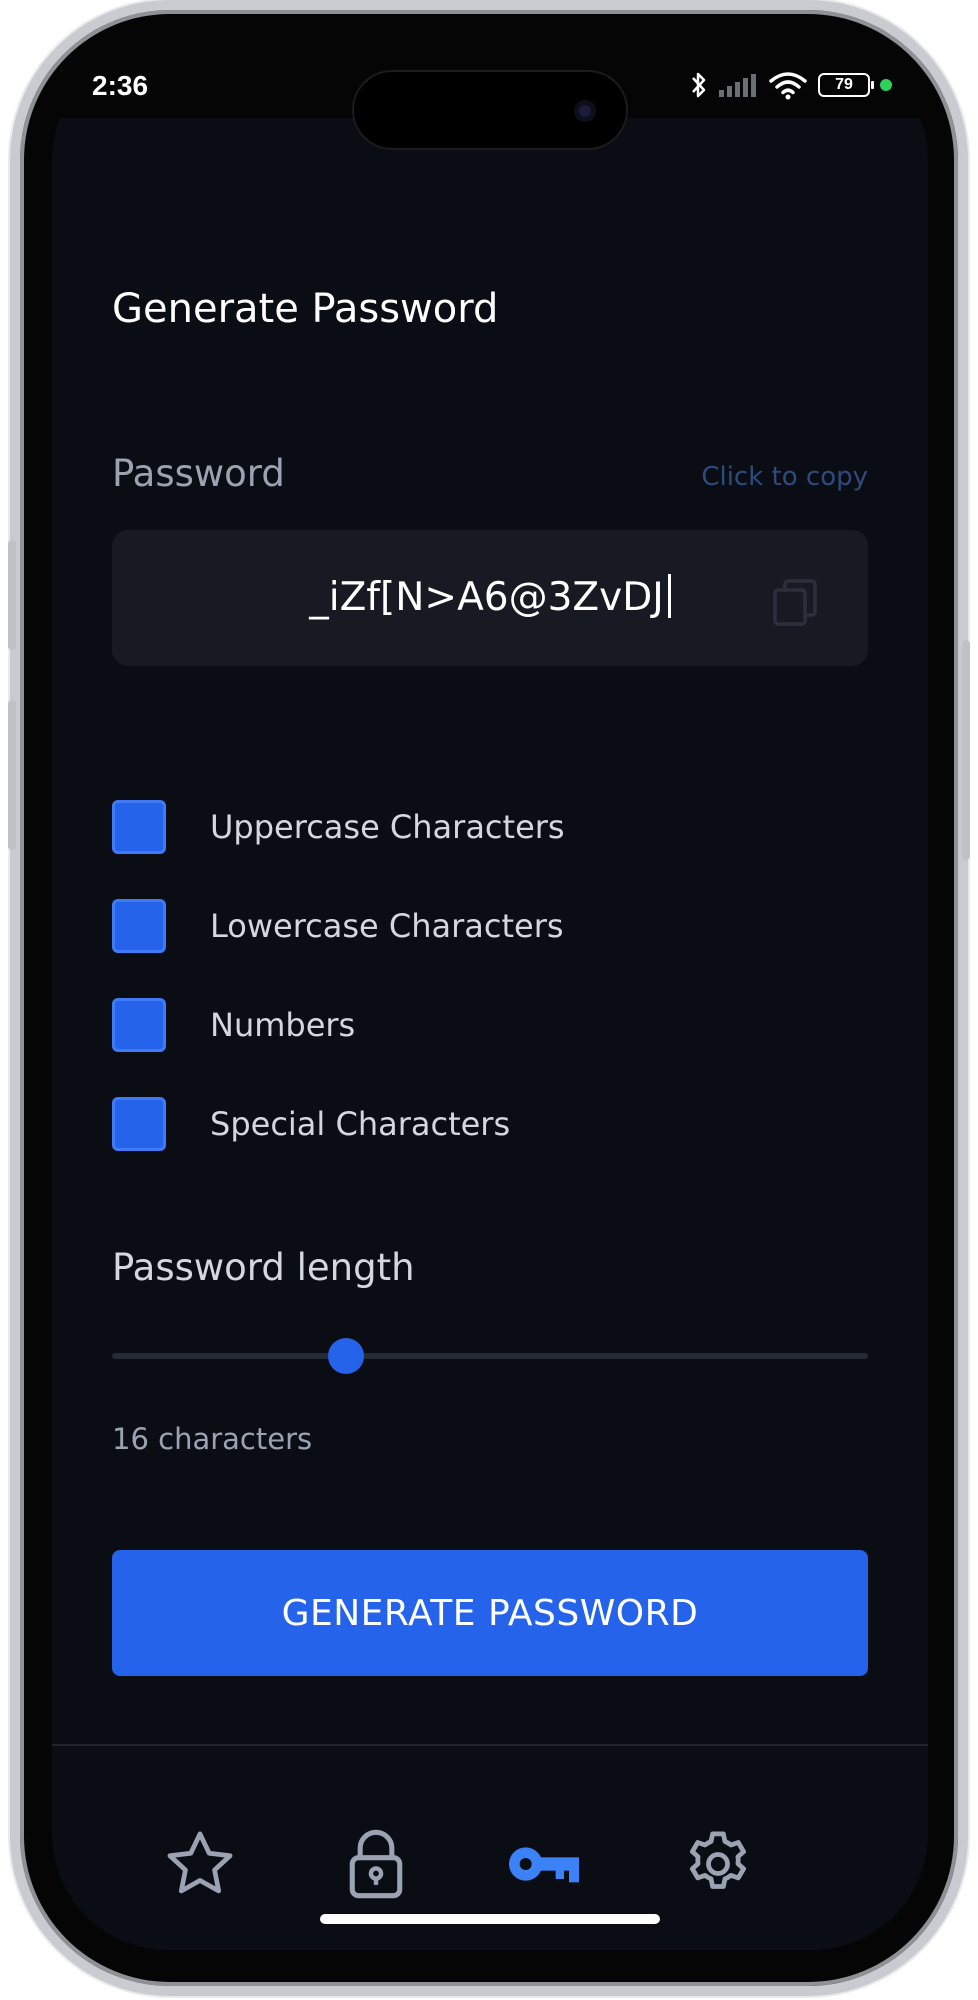  What do you see at coordinates (788, 86) in the screenshot?
I see `wifi-icon` at bounding box center [788, 86].